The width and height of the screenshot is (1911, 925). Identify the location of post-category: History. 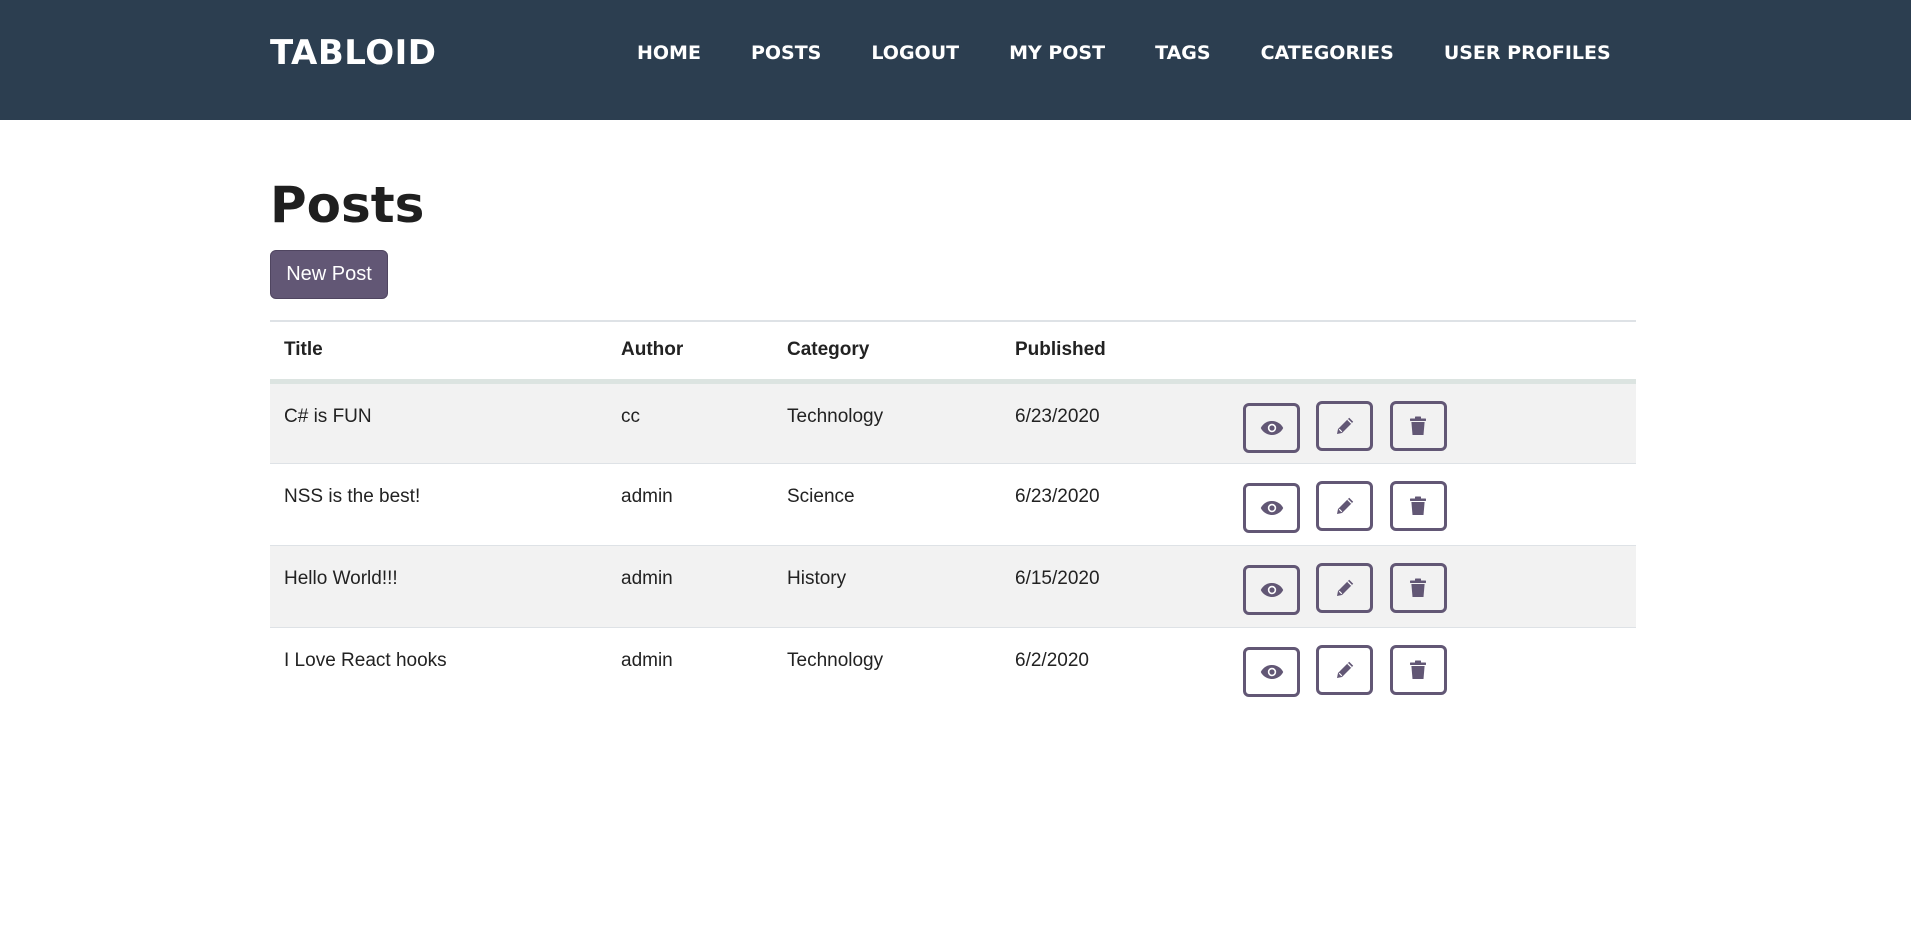
(817, 578).